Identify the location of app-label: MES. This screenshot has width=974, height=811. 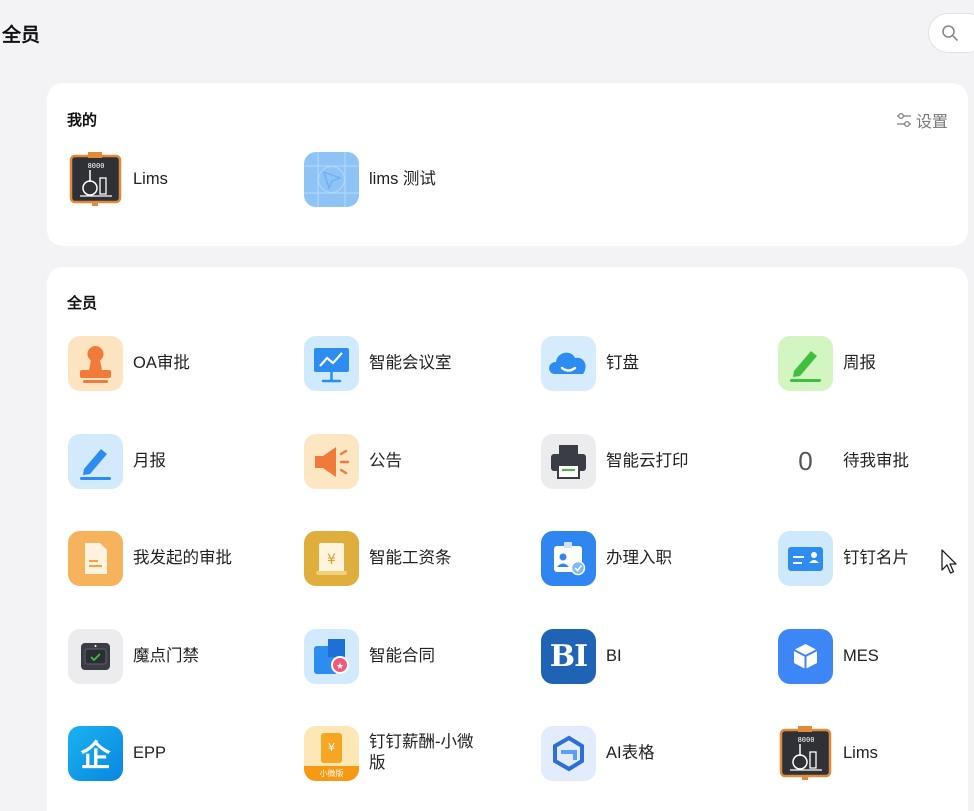
(861, 655).